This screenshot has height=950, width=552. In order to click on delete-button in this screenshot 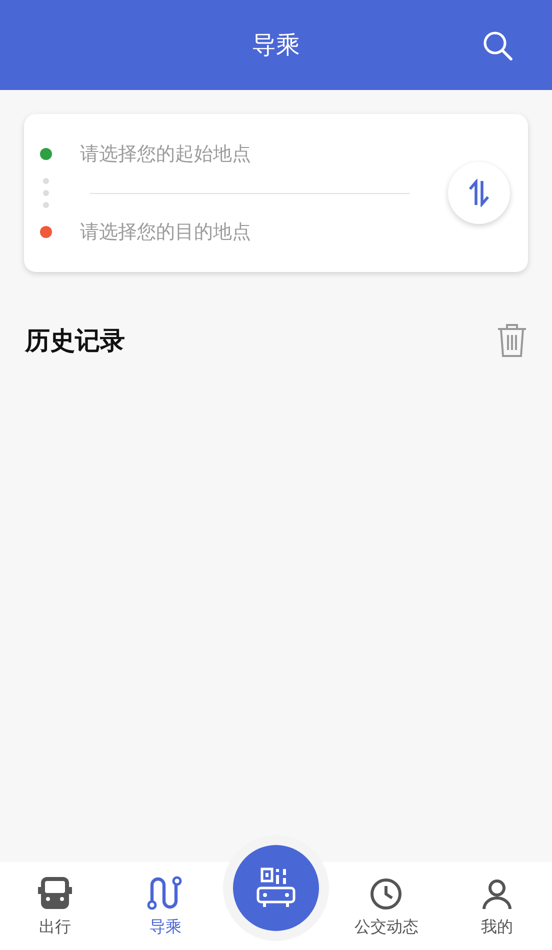, I will do `click(512, 340)`.